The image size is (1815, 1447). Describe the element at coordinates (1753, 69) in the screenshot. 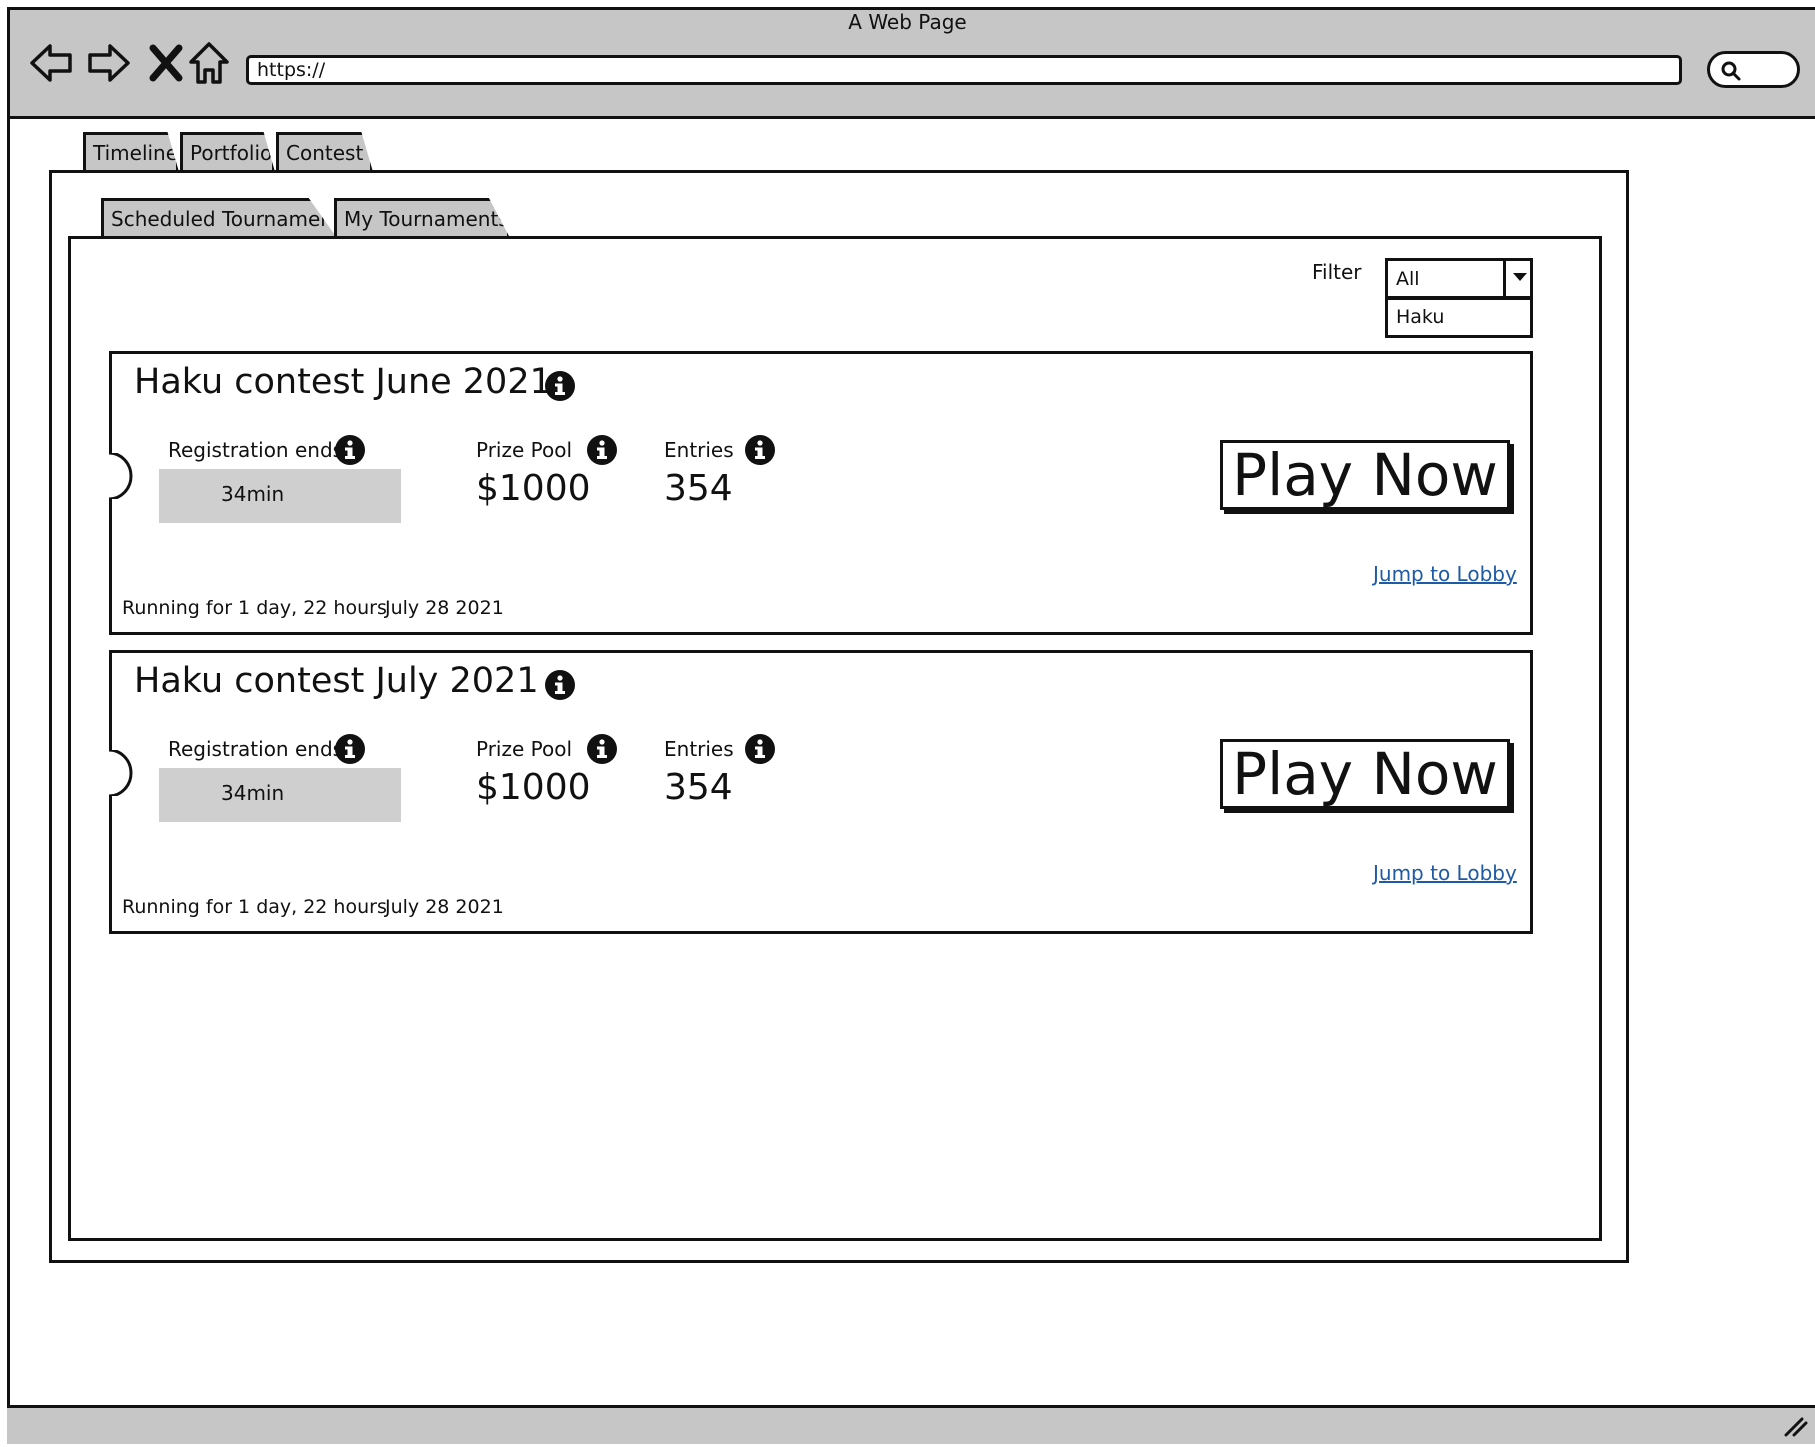

I see `search-field` at that location.